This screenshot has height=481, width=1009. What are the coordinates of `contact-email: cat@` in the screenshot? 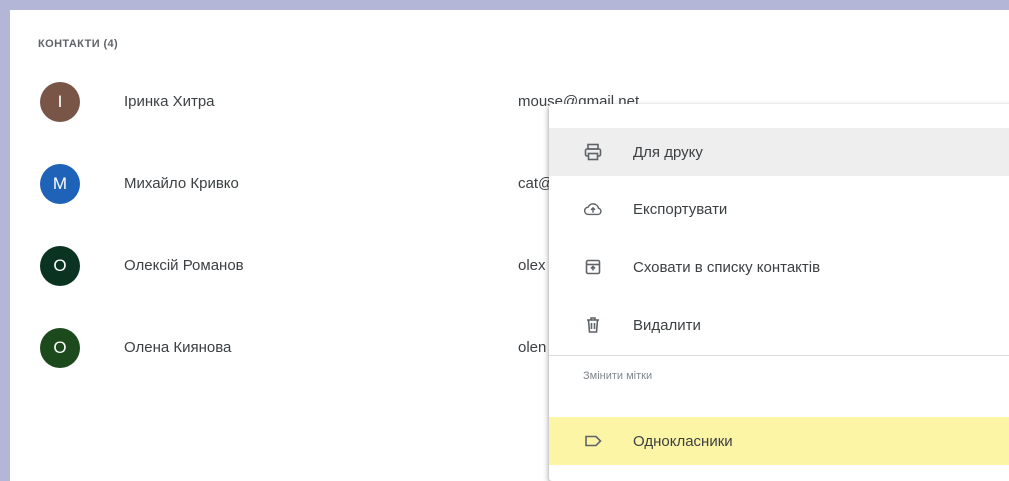 It's located at (536, 183).